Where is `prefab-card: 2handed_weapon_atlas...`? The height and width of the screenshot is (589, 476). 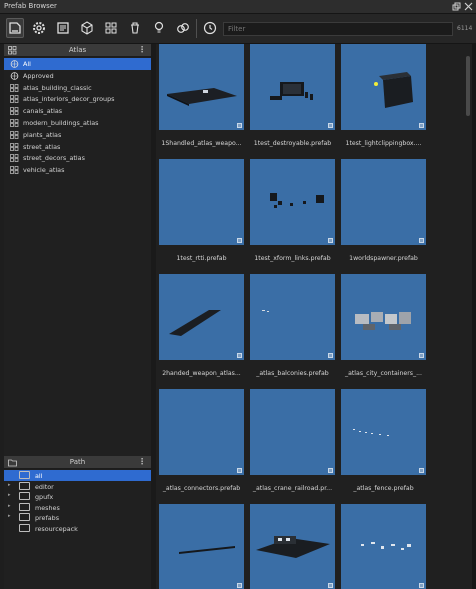
prefab-card: 2handed_weapon_atlas... is located at coordinates (201, 325).